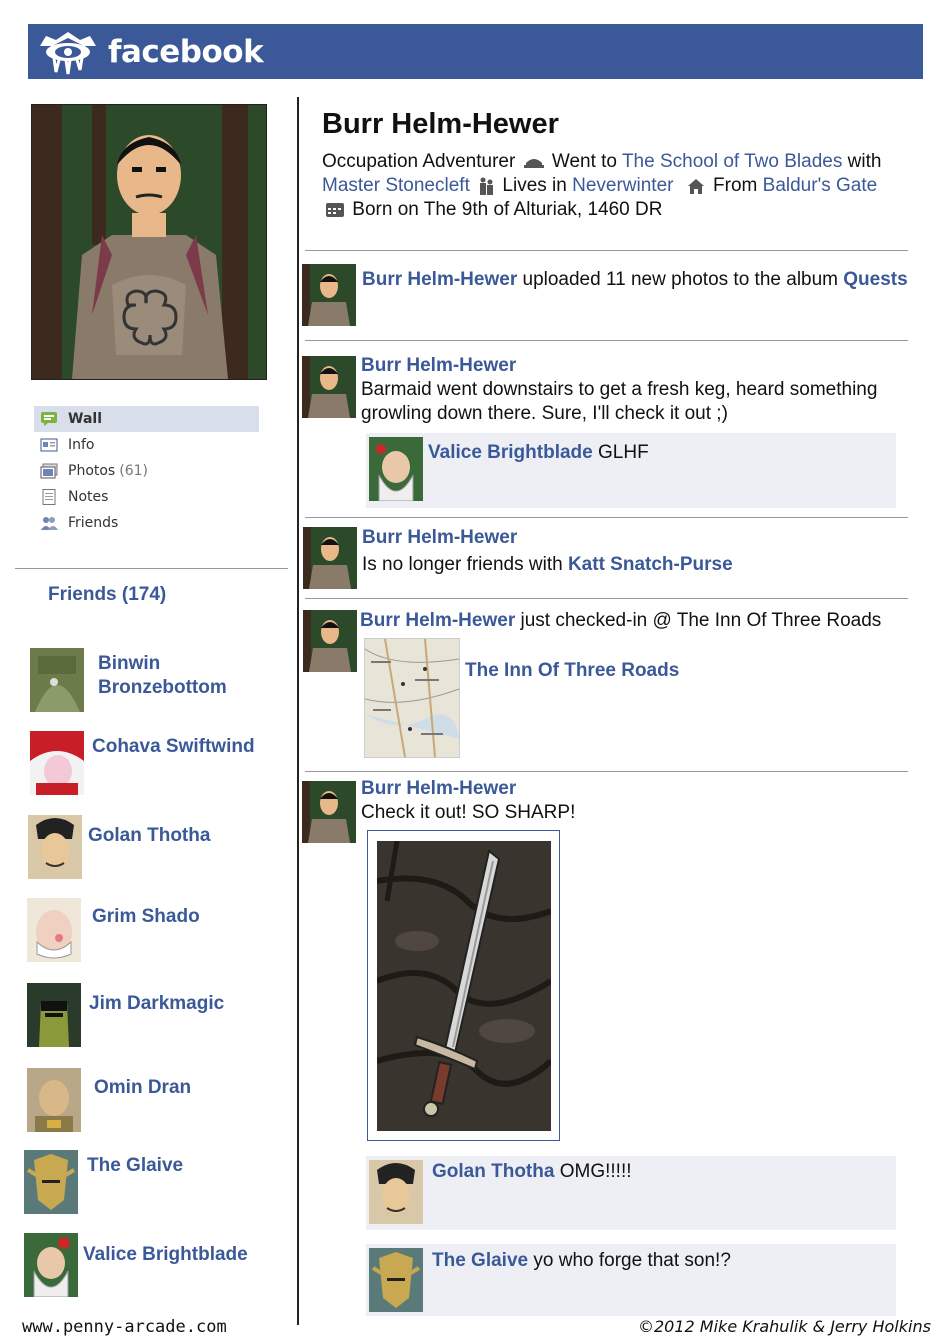 This screenshot has height=1340, width=950. I want to click on sword-photo, so click(464, 986).